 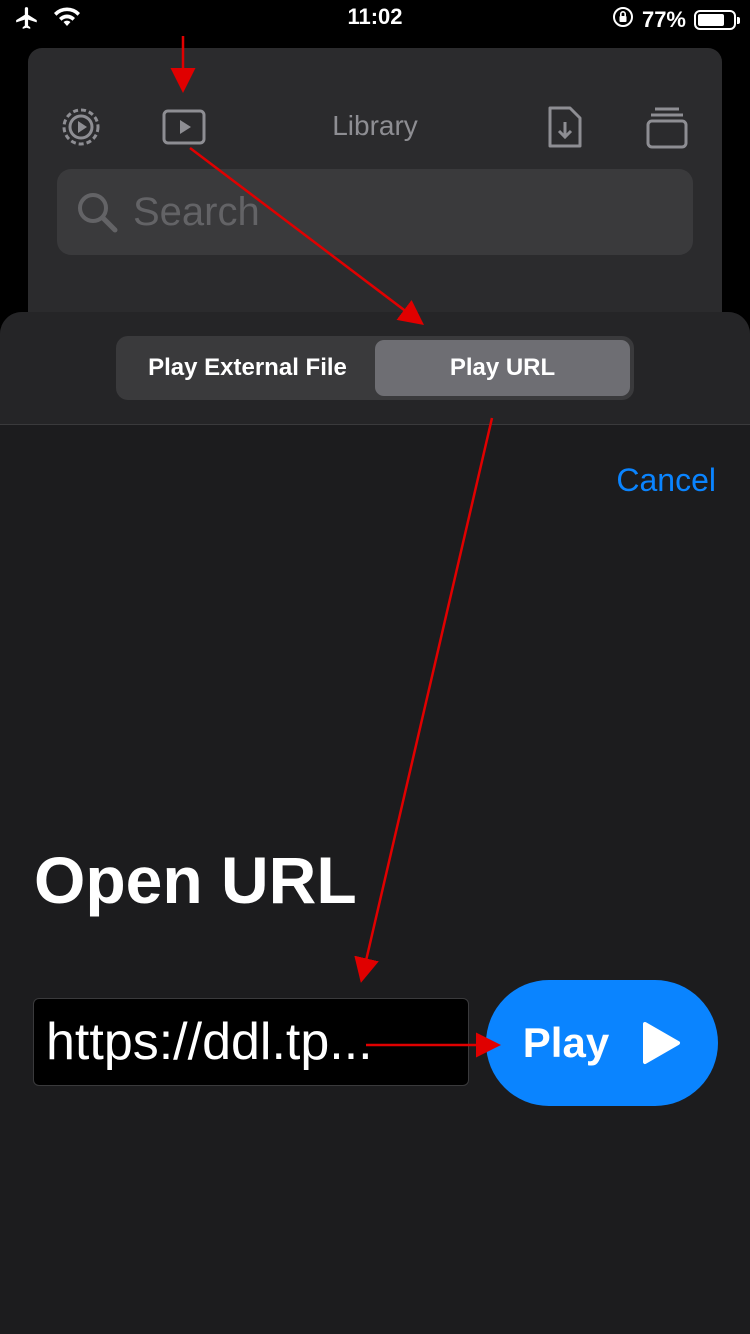 I want to click on sheet-header: Play External File Play URL, so click(x=375, y=368).